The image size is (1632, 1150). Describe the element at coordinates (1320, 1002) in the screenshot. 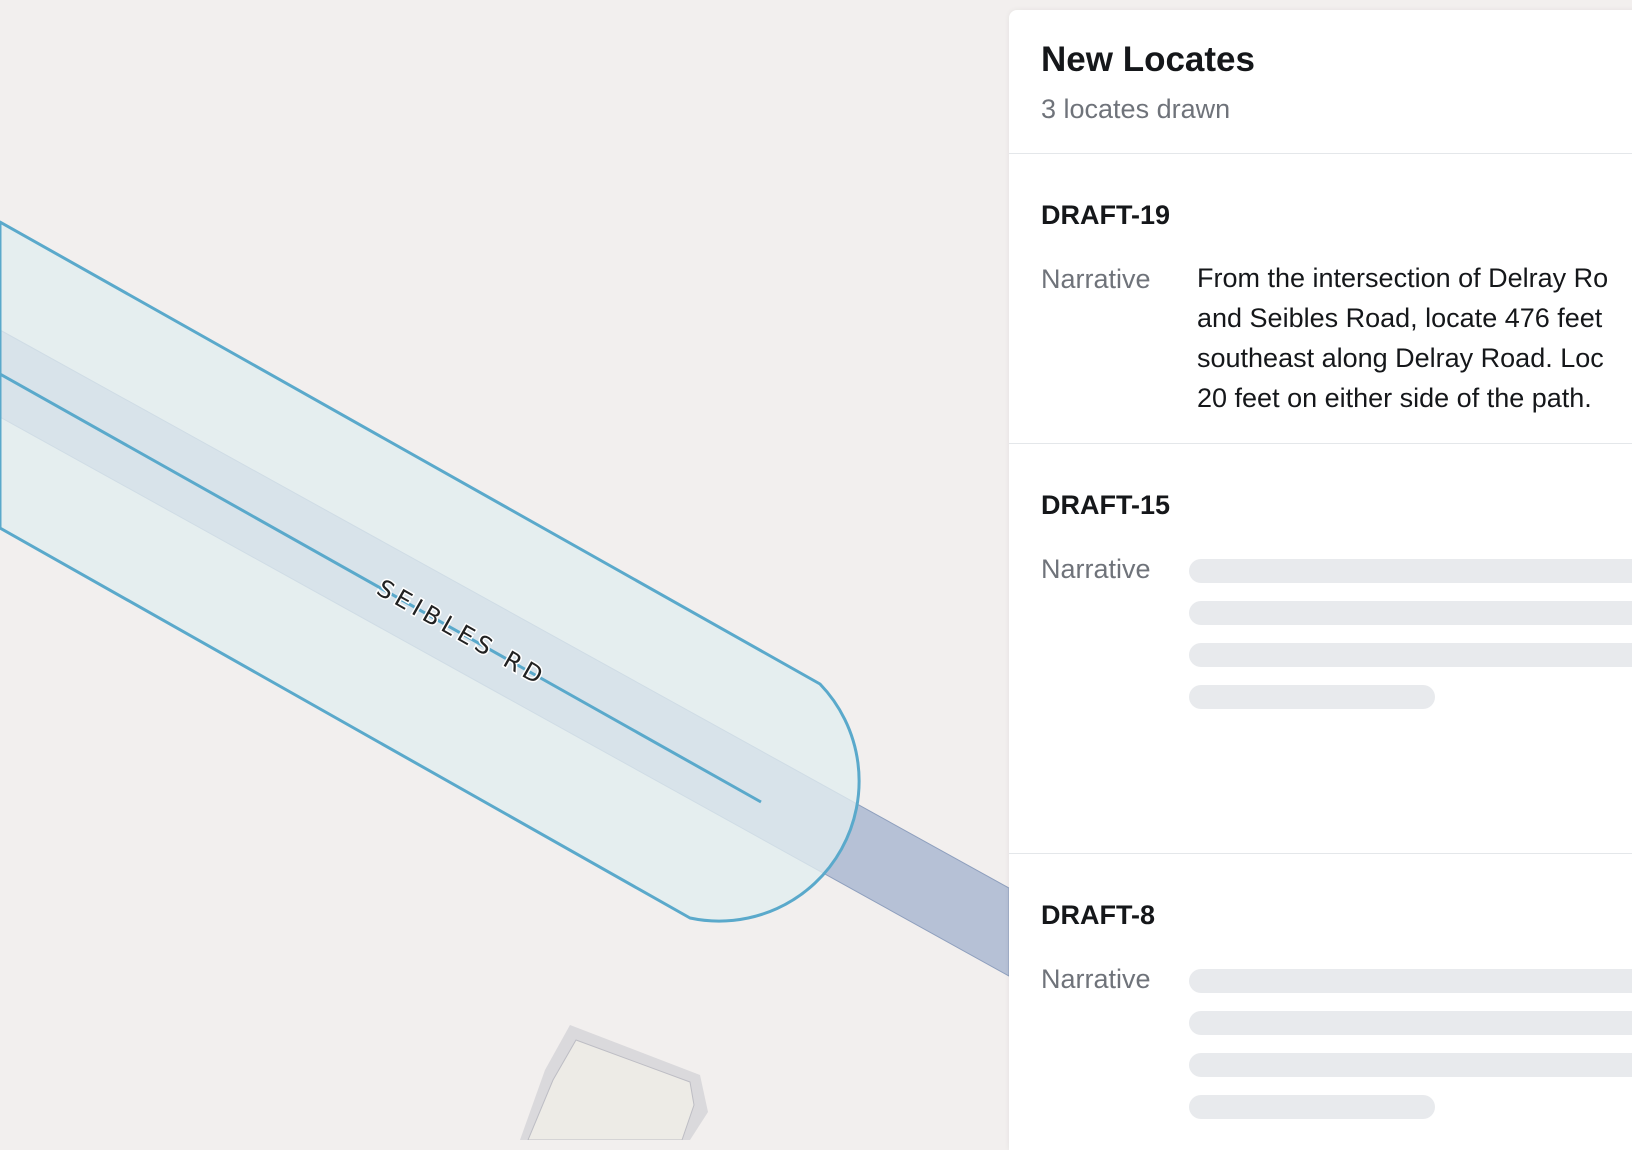

I see `locate-card: DRAFT-8 Narrative` at that location.